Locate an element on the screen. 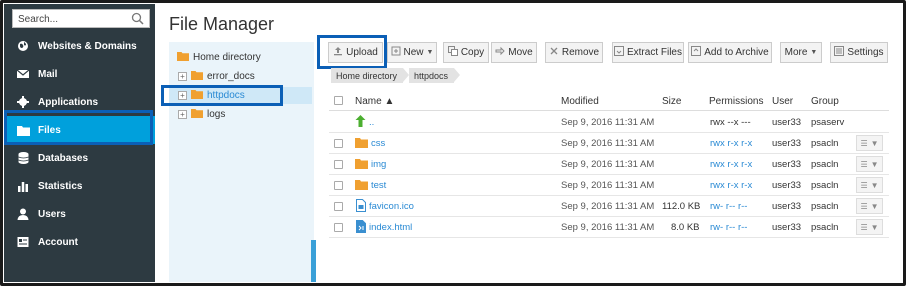 The width and height of the screenshot is (906, 286). sidebar-item-users: Users is located at coordinates (79, 214).